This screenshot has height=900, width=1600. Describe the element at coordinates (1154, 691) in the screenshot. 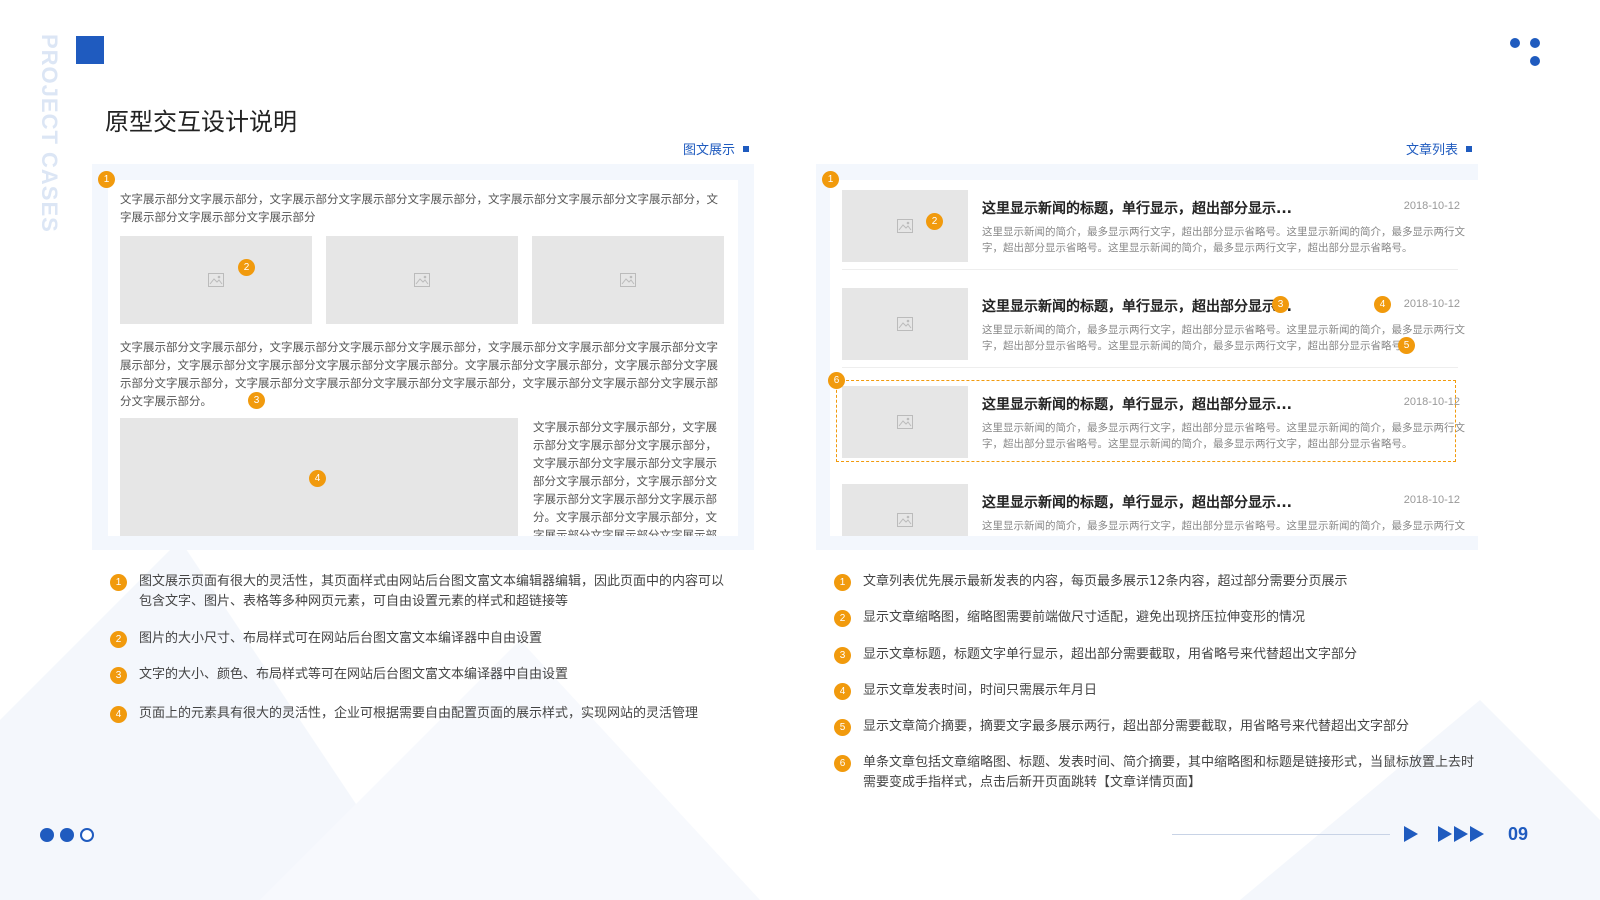

I see `right-note-4: 4 显示文章发表时间，时间只需展示年月日` at that location.